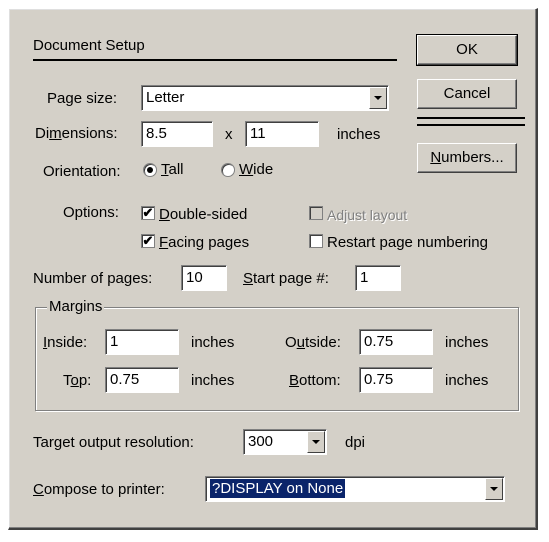 This screenshot has width=549, height=542. I want to click on top-units: inches, so click(213, 380).